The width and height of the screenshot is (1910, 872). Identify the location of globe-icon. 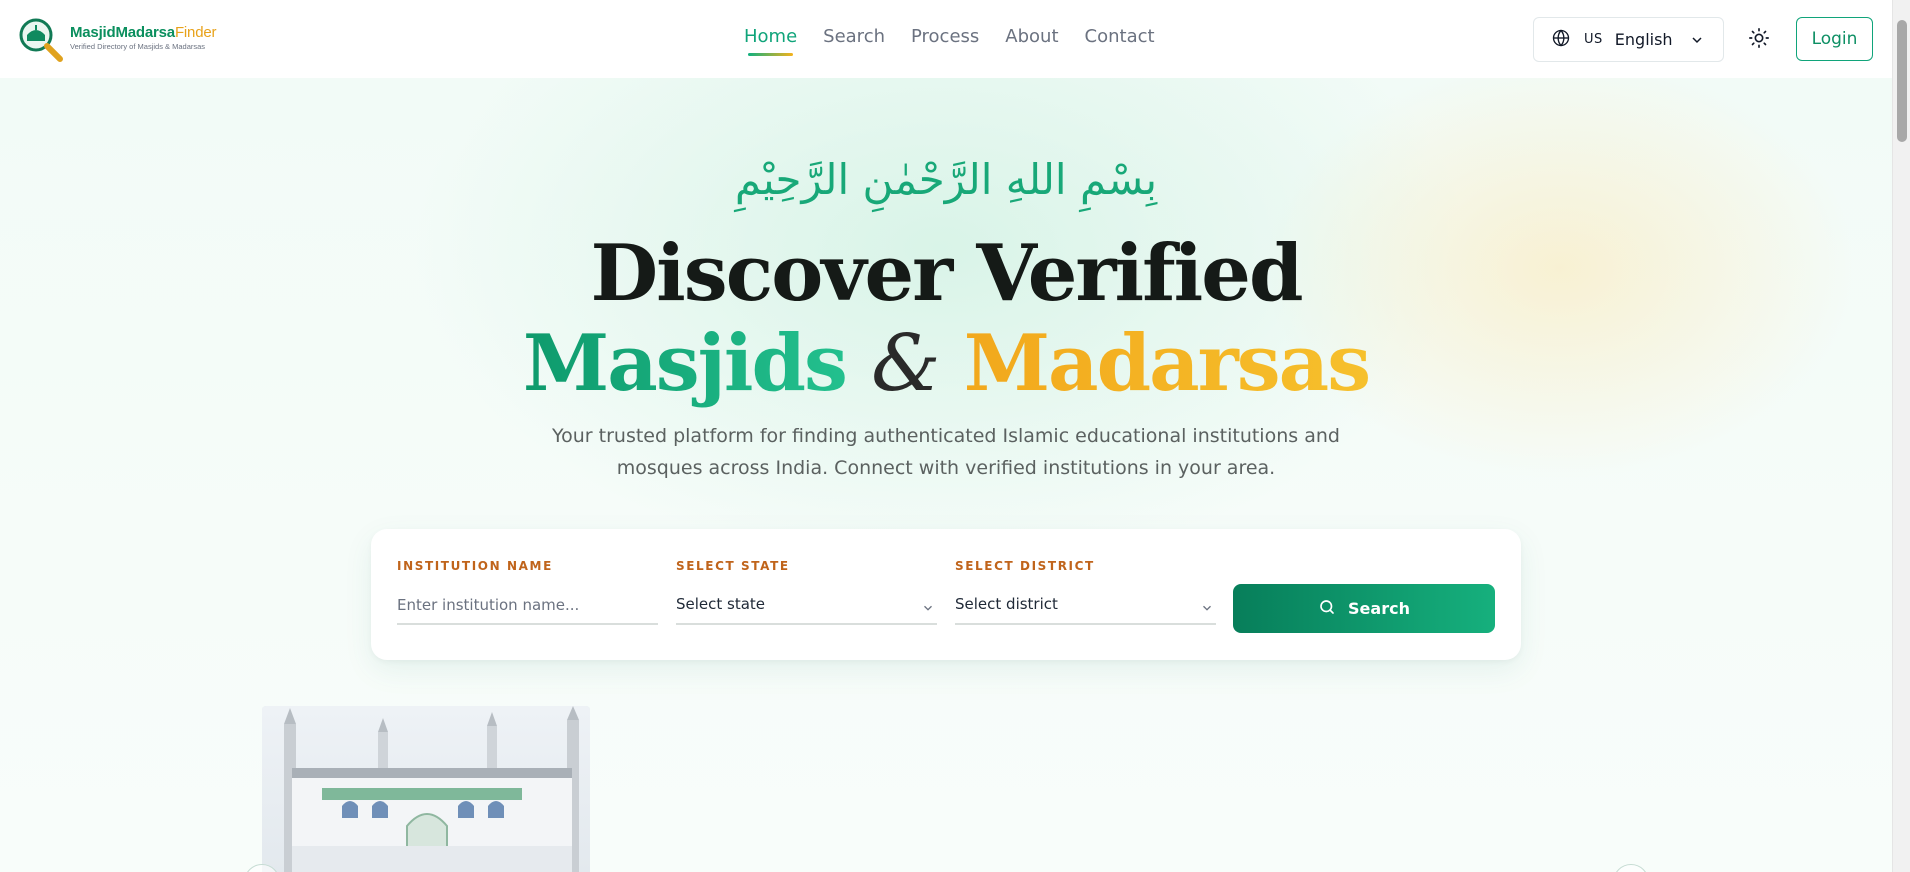
(1561, 39).